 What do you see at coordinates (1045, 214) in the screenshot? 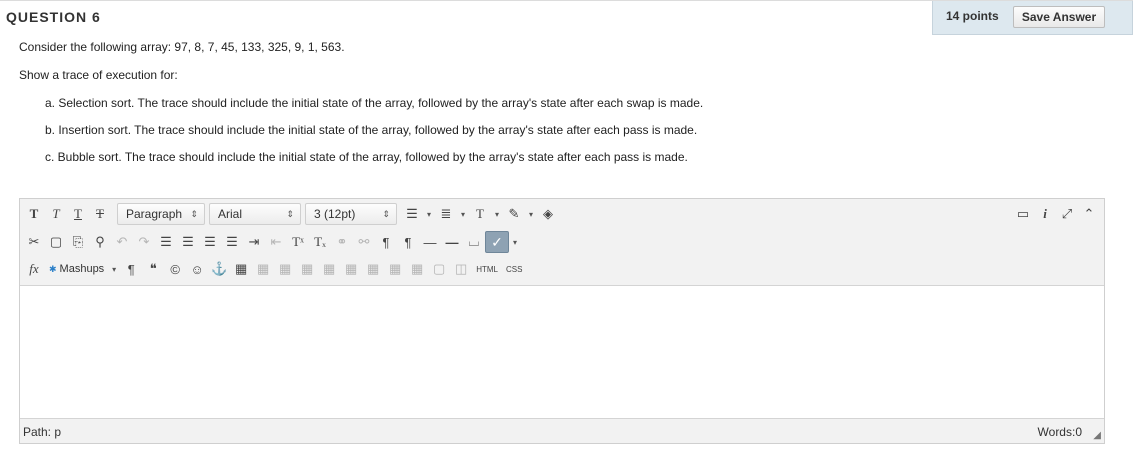
I see `info-icon: i` at bounding box center [1045, 214].